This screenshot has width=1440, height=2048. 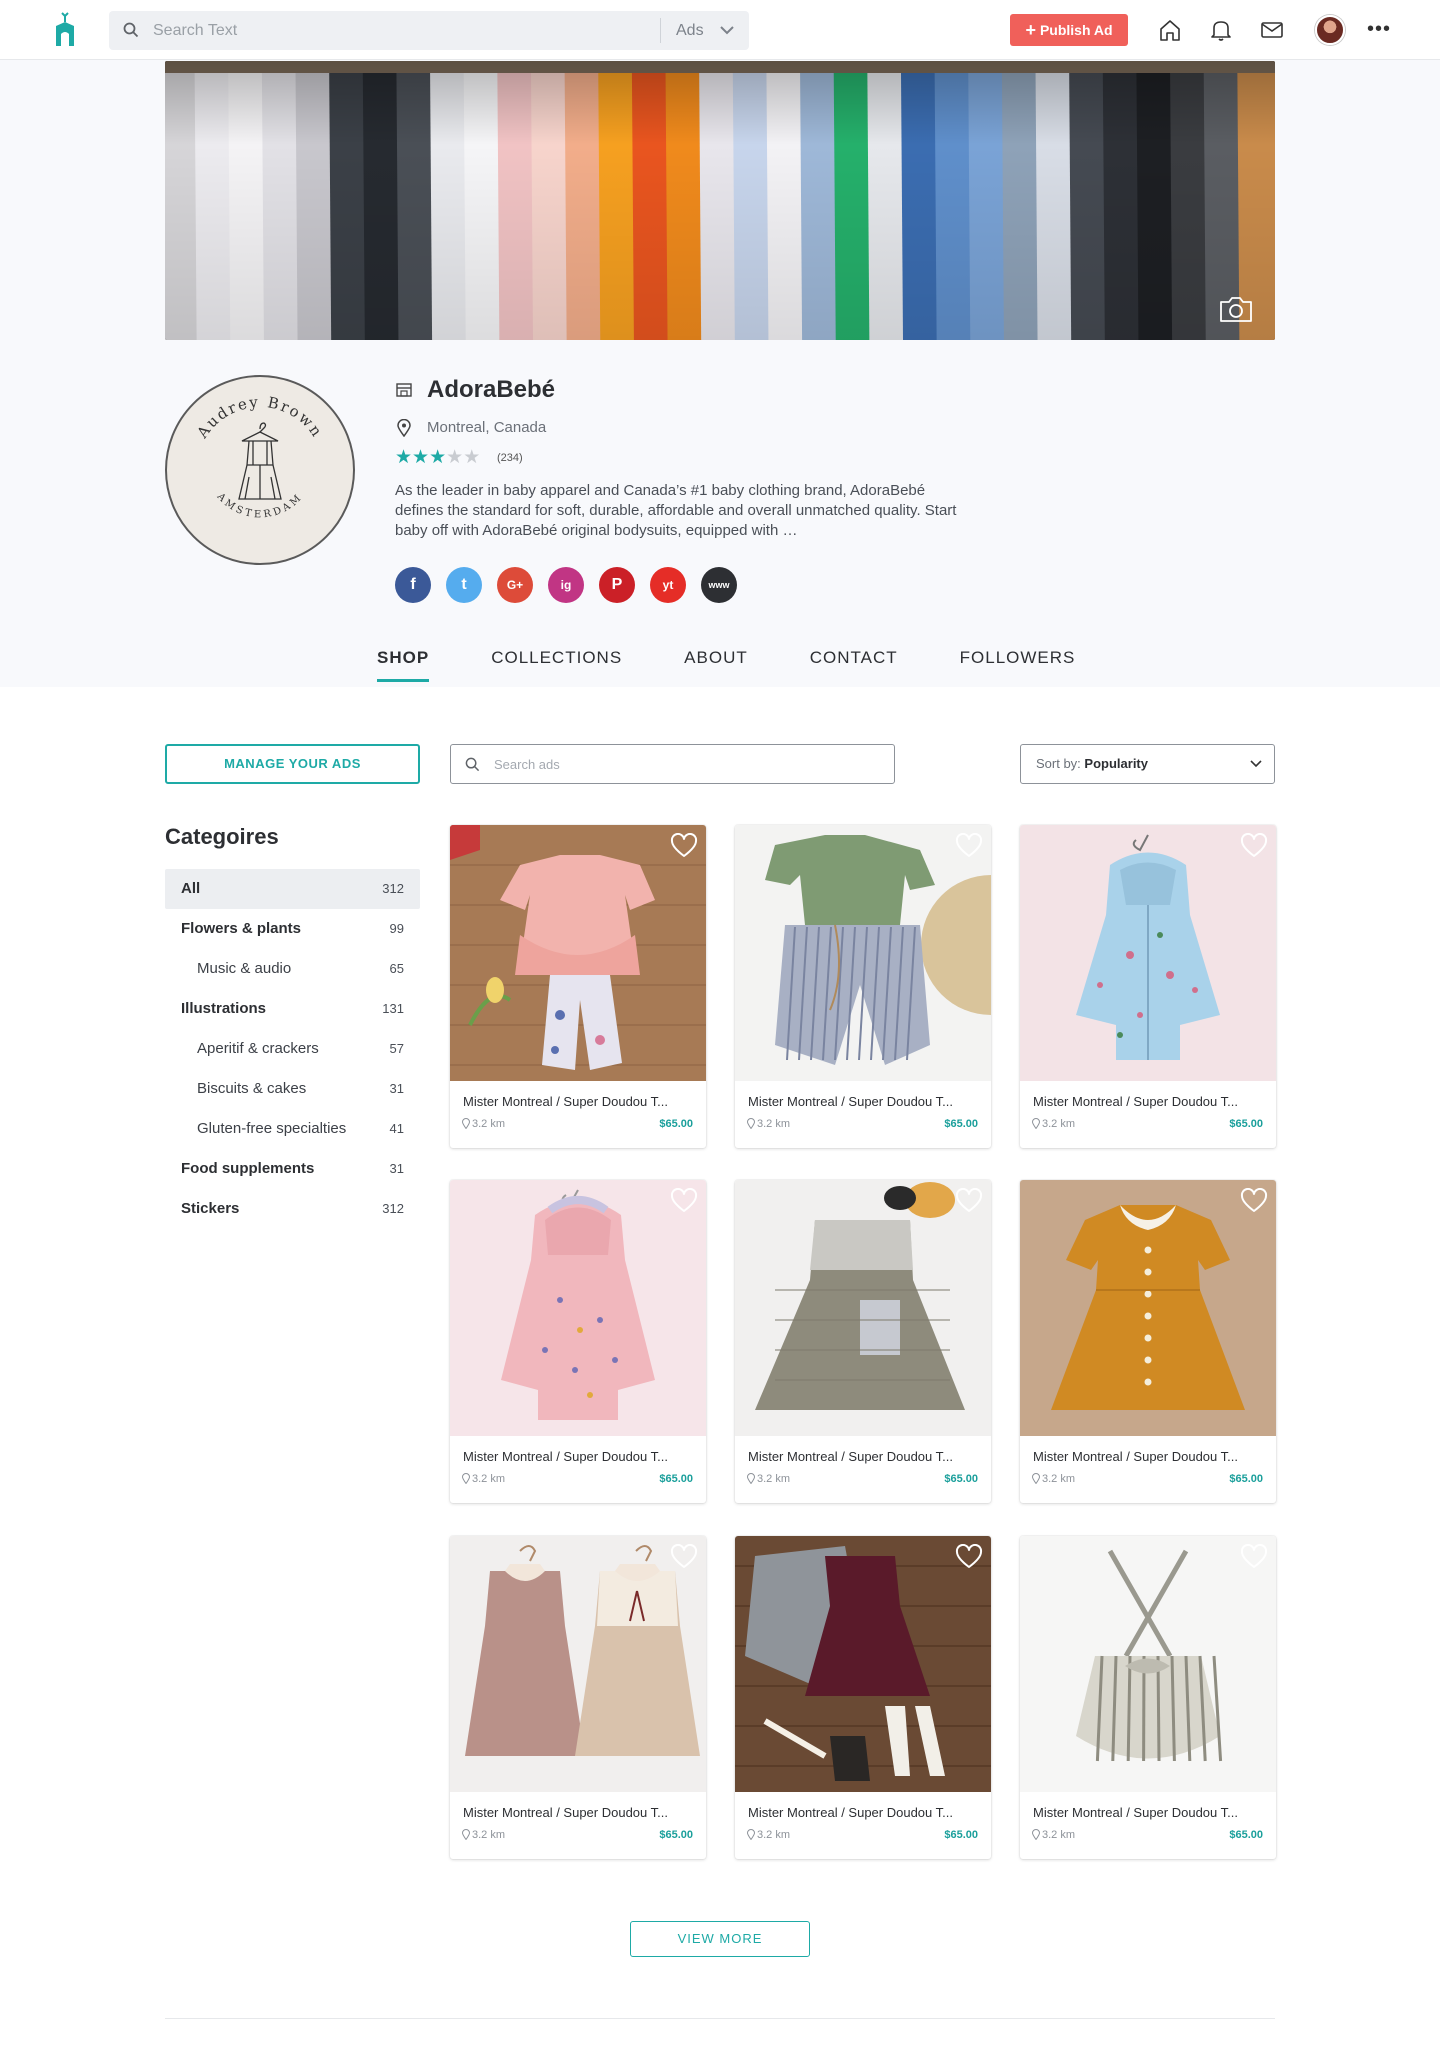 What do you see at coordinates (1116, 763) in the screenshot?
I see `sort-value: Popularity` at bounding box center [1116, 763].